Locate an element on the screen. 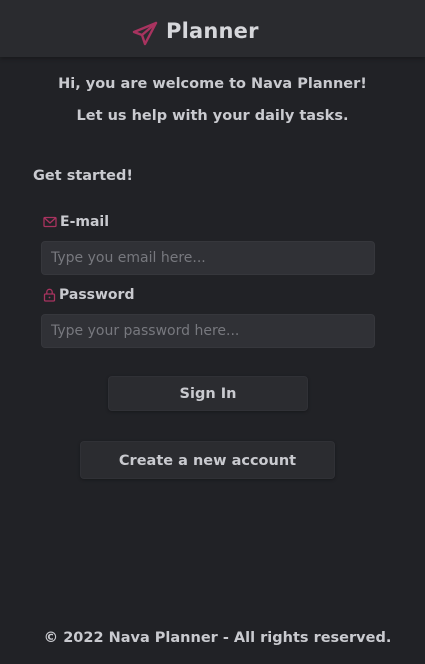  welcome-subtitle: Let us help with your daily tasks. is located at coordinates (212, 116).